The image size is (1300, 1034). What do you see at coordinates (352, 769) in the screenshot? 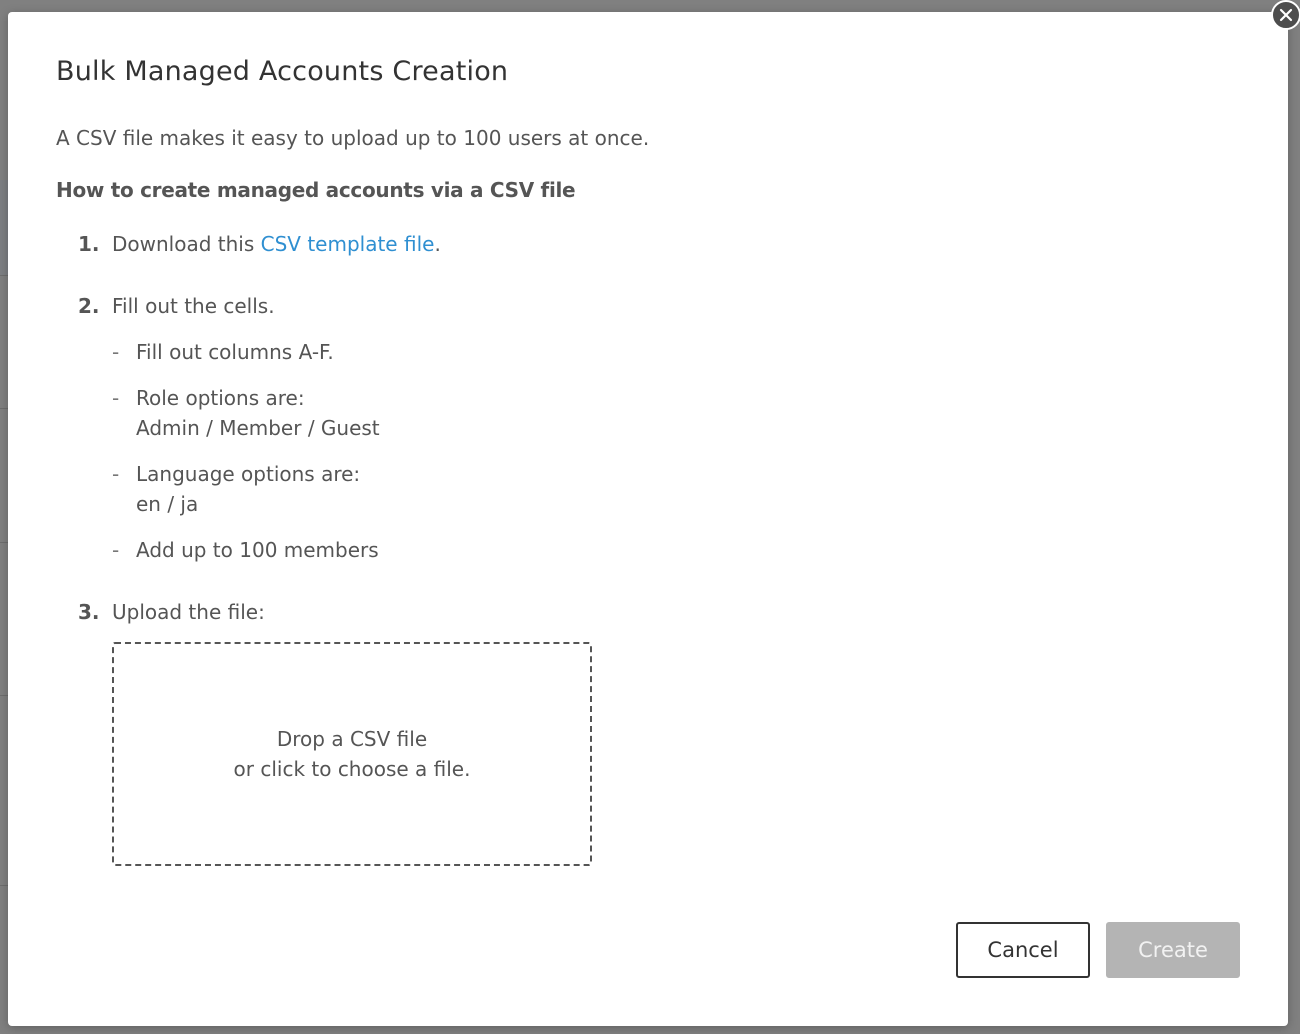
I see `dropzone-text-line2: or click to choose a file.` at bounding box center [352, 769].